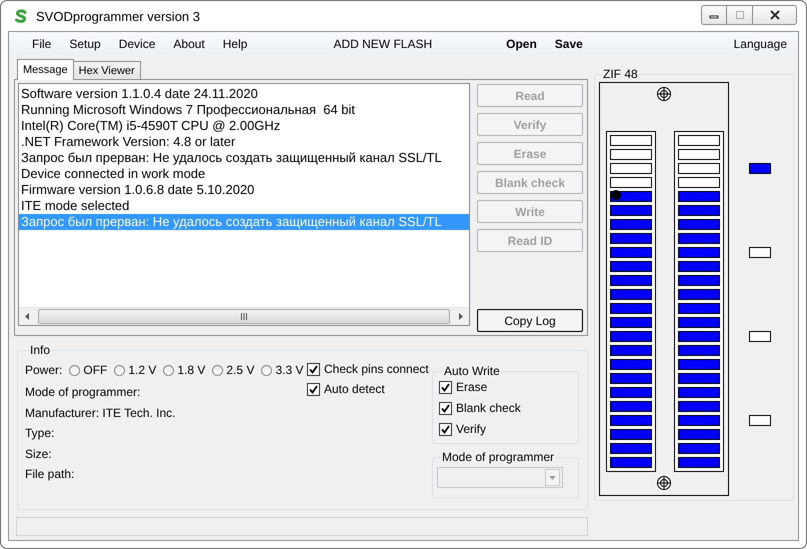 The height and width of the screenshot is (549, 807). Describe the element at coordinates (244, 94) in the screenshot. I see `log-line: Software version 1.1.0.4 date 24.11.2020` at that location.